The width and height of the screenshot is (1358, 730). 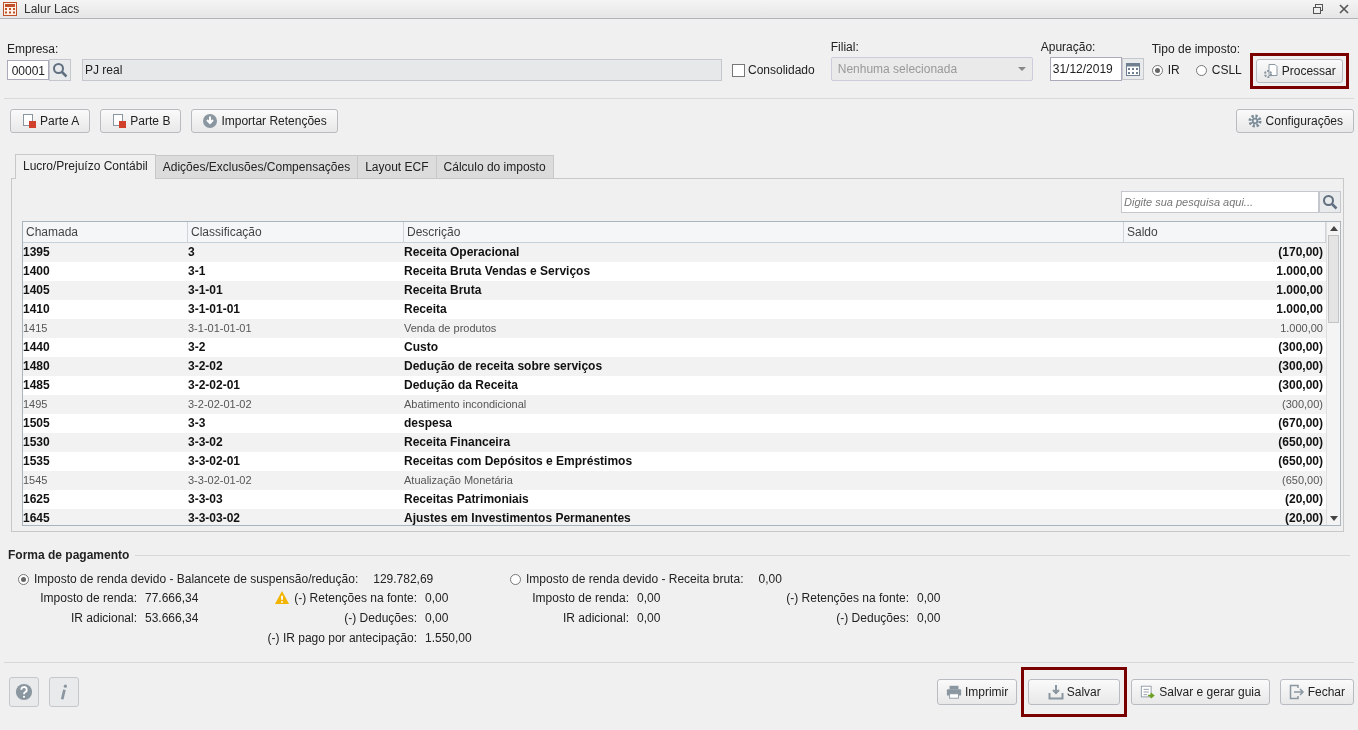 What do you see at coordinates (504, 366) in the screenshot?
I see `table-cell-text: Dedução de receita sobre serviços` at bounding box center [504, 366].